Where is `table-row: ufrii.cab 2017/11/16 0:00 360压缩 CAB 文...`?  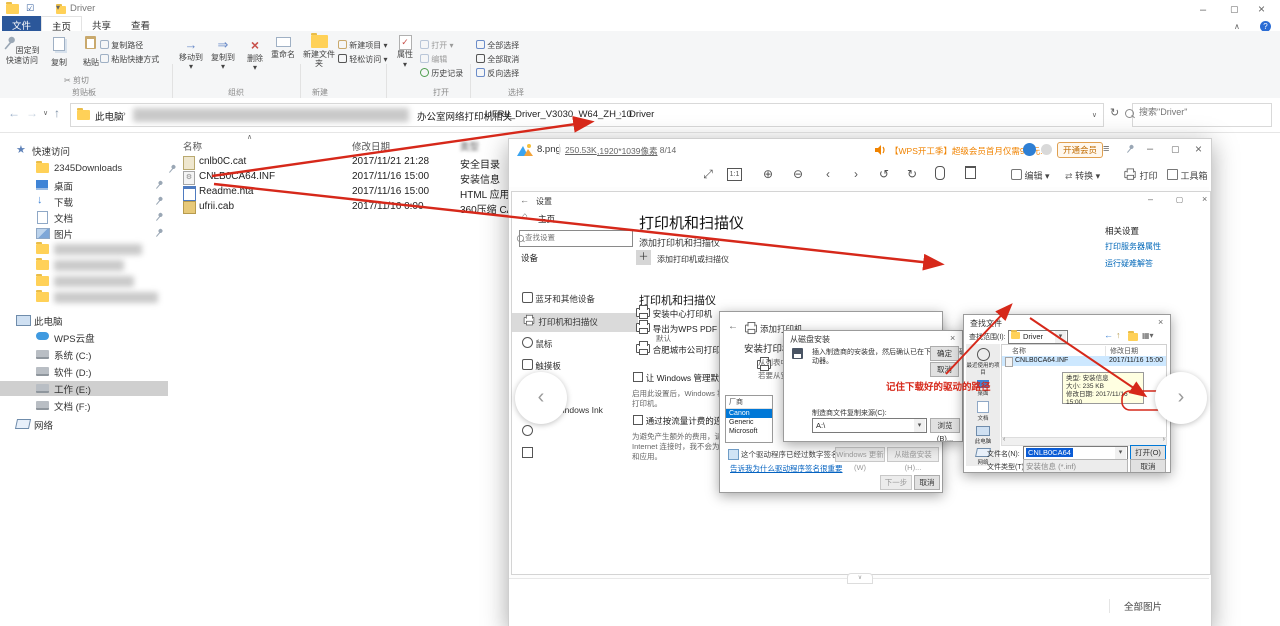 table-row: ufrii.cab 2017/11/16 0:00 360压缩 CAB 文... is located at coordinates (342, 208).